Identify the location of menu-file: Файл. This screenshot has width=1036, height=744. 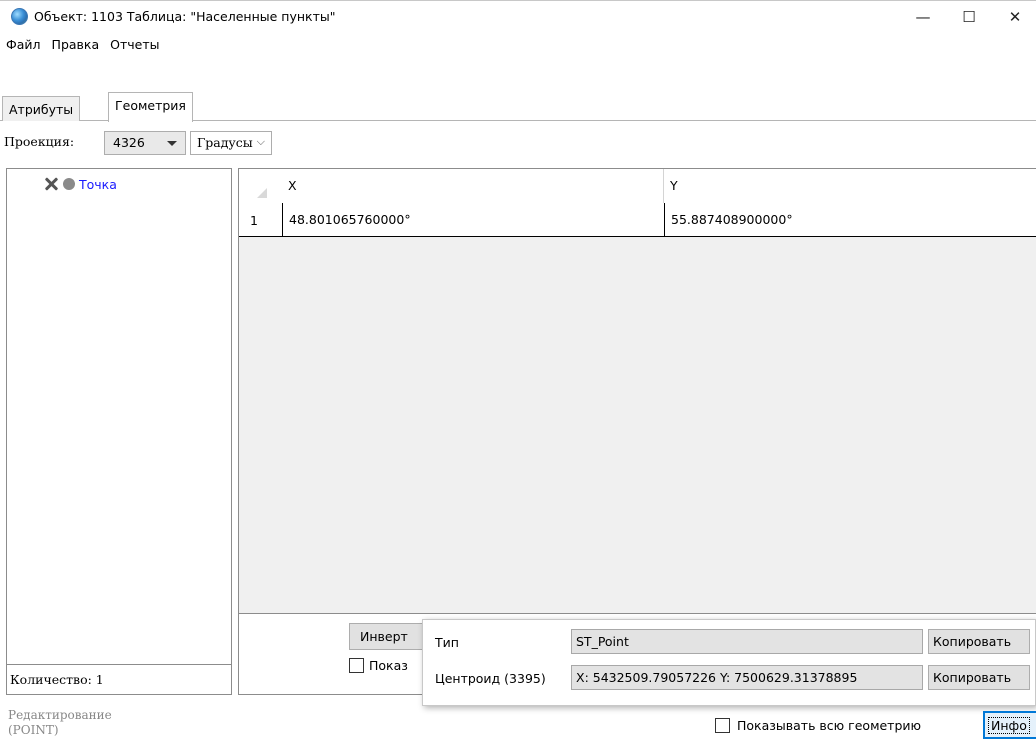
(23, 44).